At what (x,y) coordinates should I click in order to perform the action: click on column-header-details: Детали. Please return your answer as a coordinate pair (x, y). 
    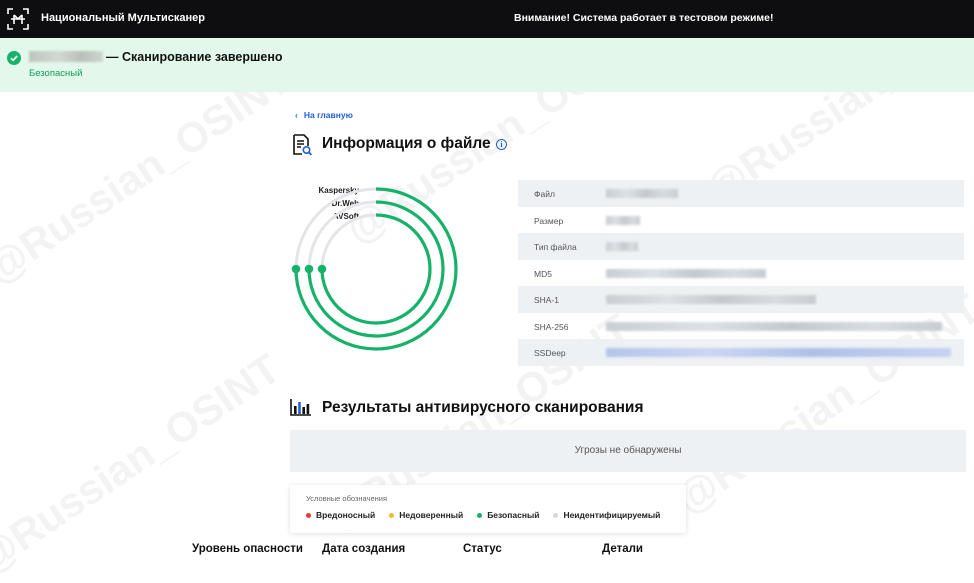
    Looking at the image, I should click on (622, 549).